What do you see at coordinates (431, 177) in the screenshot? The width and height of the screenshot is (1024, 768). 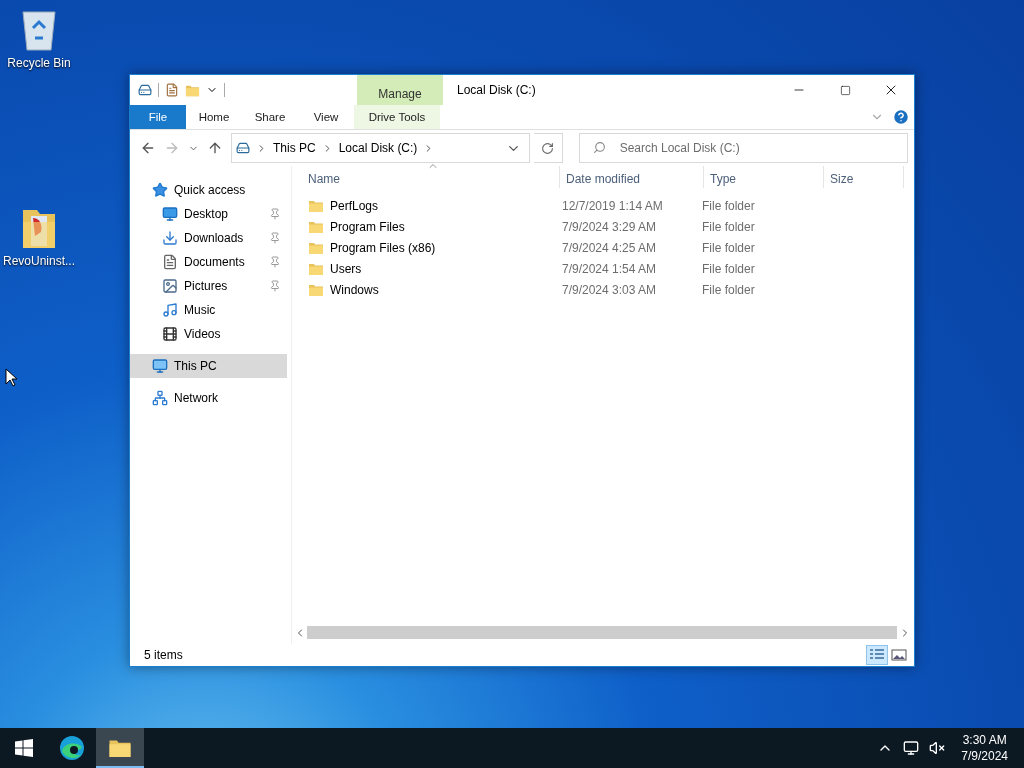 I see `column-header: Name` at bounding box center [431, 177].